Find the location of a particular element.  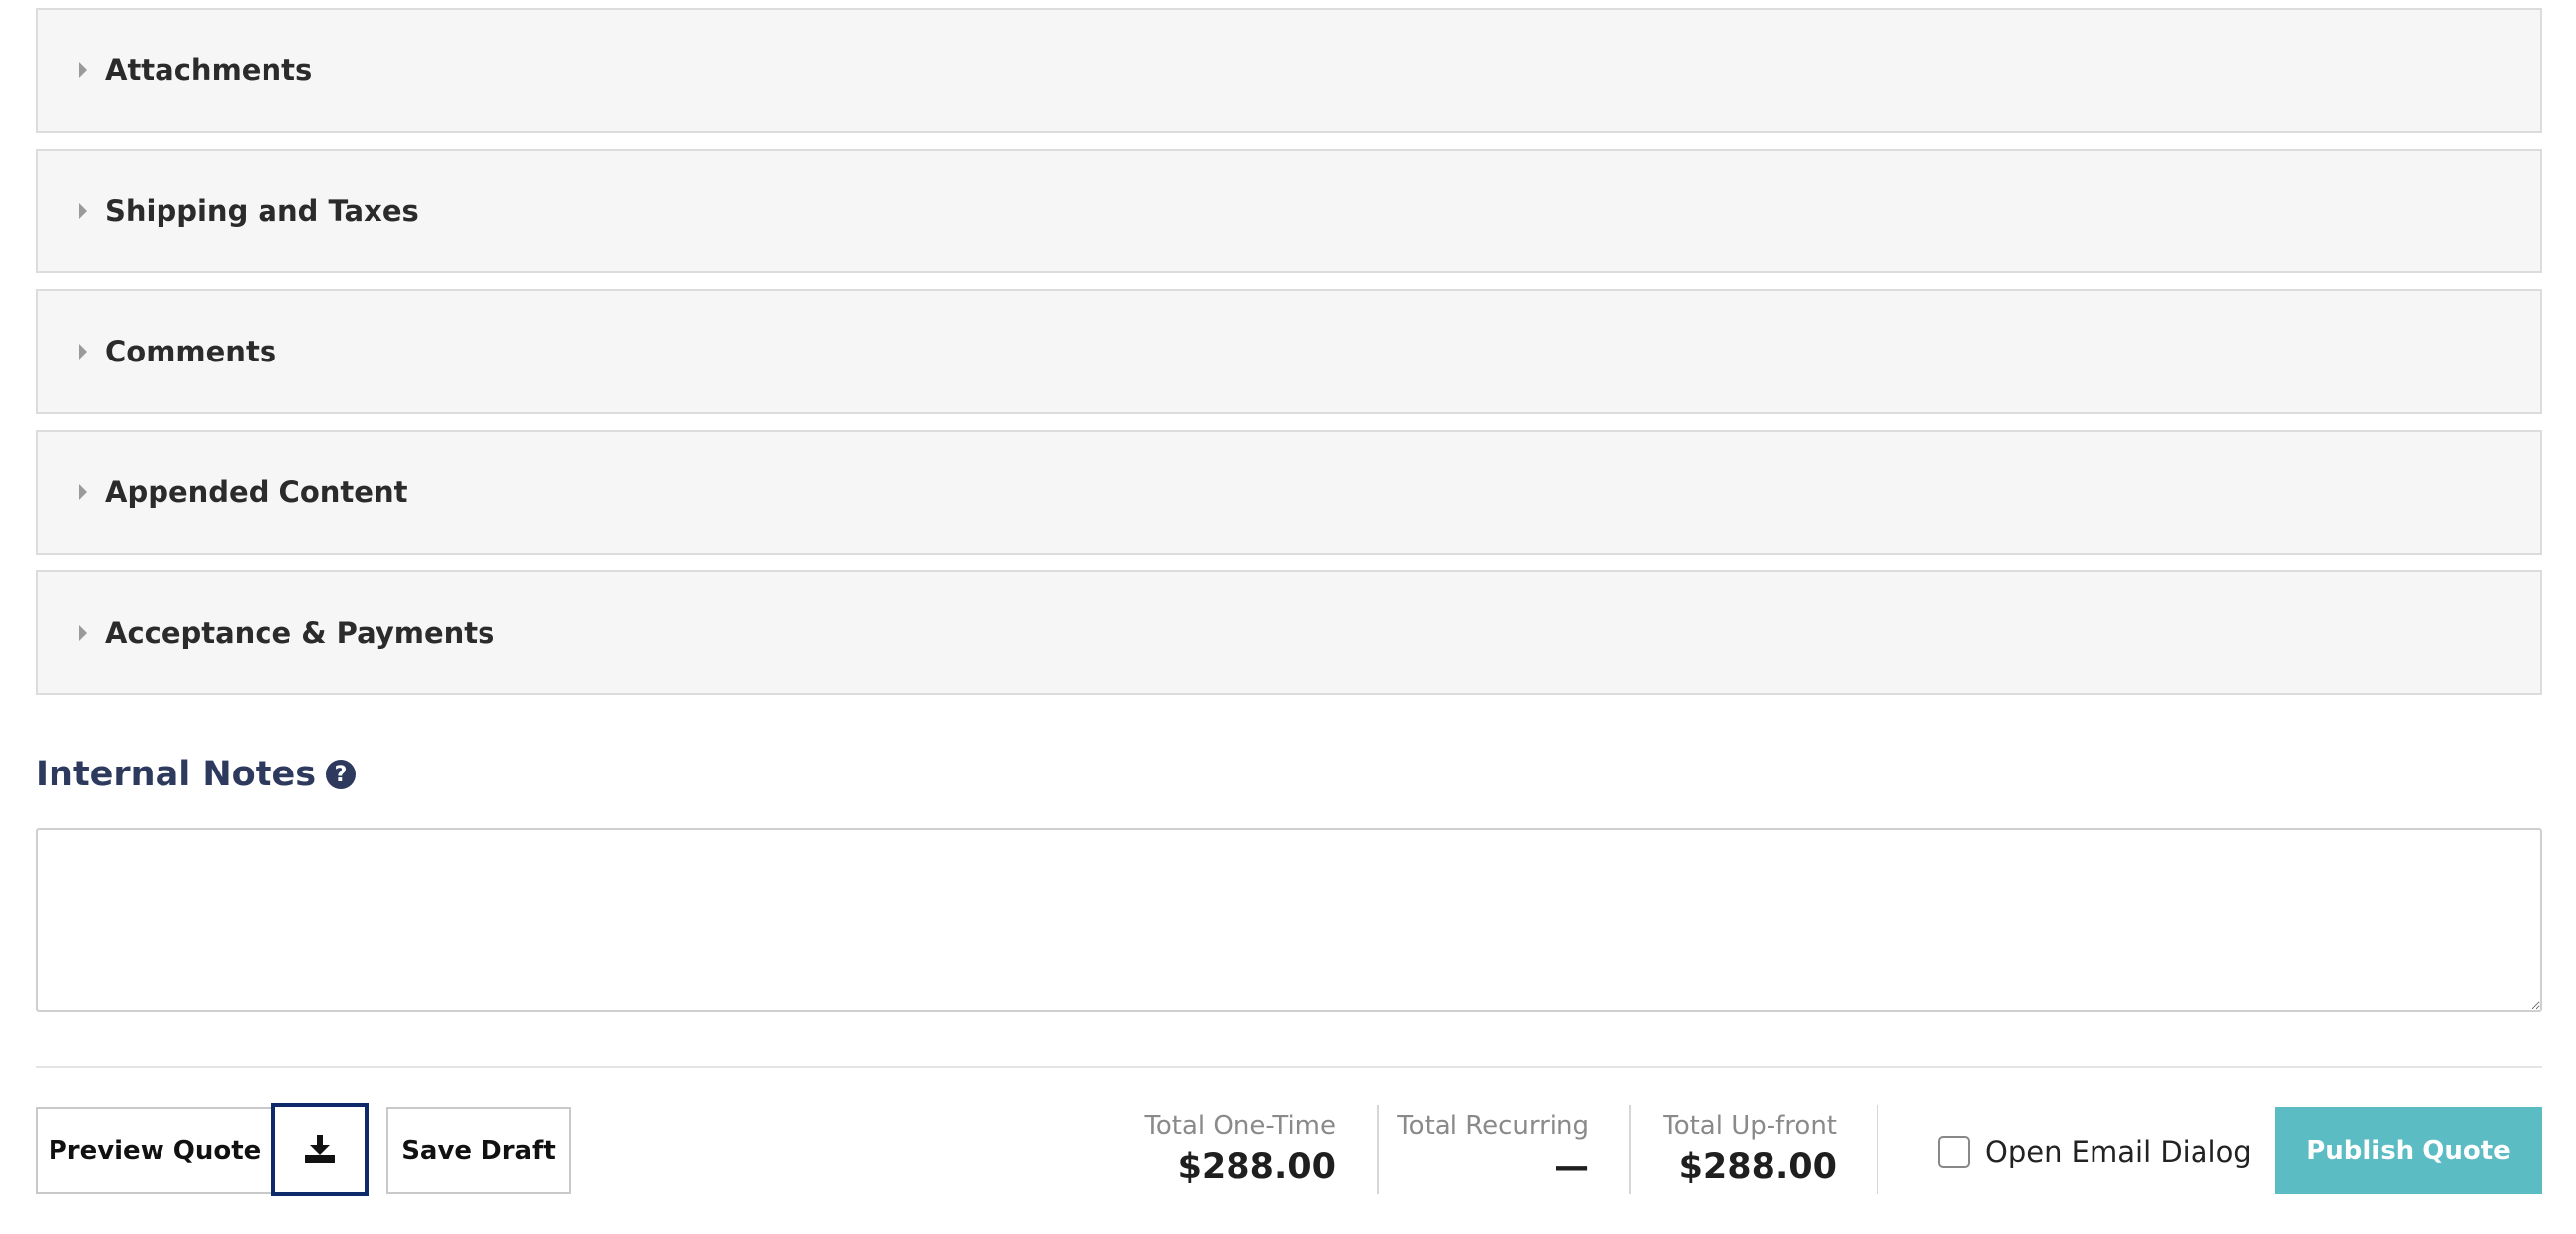

section-acceptance-payments: Acceptance & Payments is located at coordinates (1289, 632).